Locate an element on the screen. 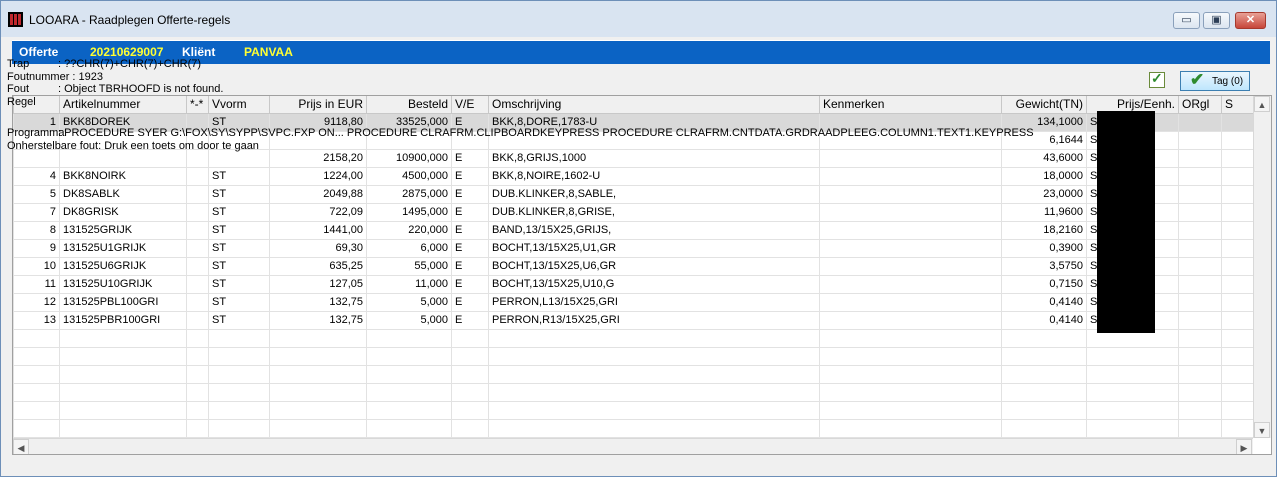 This screenshot has height=477, width=1277. minimize-button: ▭ is located at coordinates (1186, 20).